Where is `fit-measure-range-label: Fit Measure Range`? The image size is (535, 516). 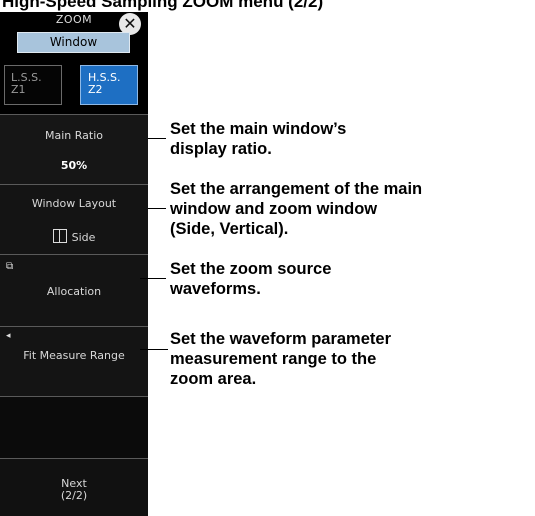
fit-measure-range-label: Fit Measure Range is located at coordinates (74, 355).